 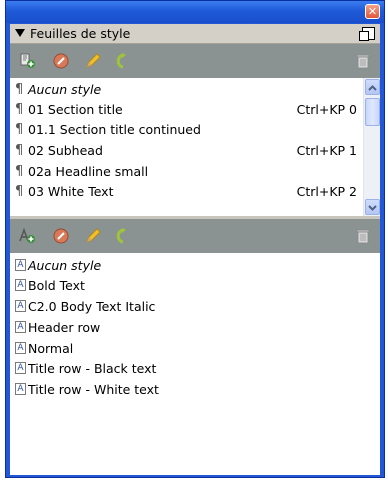 What do you see at coordinates (195, 327) in the screenshot?
I see `character-style-item: A Header row` at bounding box center [195, 327].